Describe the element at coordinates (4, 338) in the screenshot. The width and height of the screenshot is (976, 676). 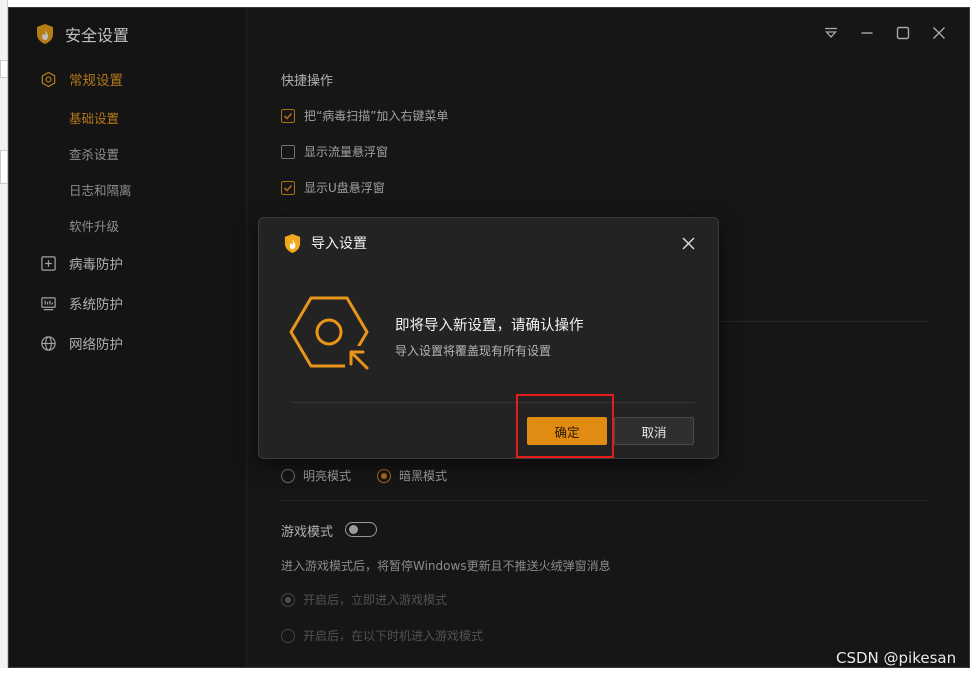
I see `desktop-left-edge` at that location.